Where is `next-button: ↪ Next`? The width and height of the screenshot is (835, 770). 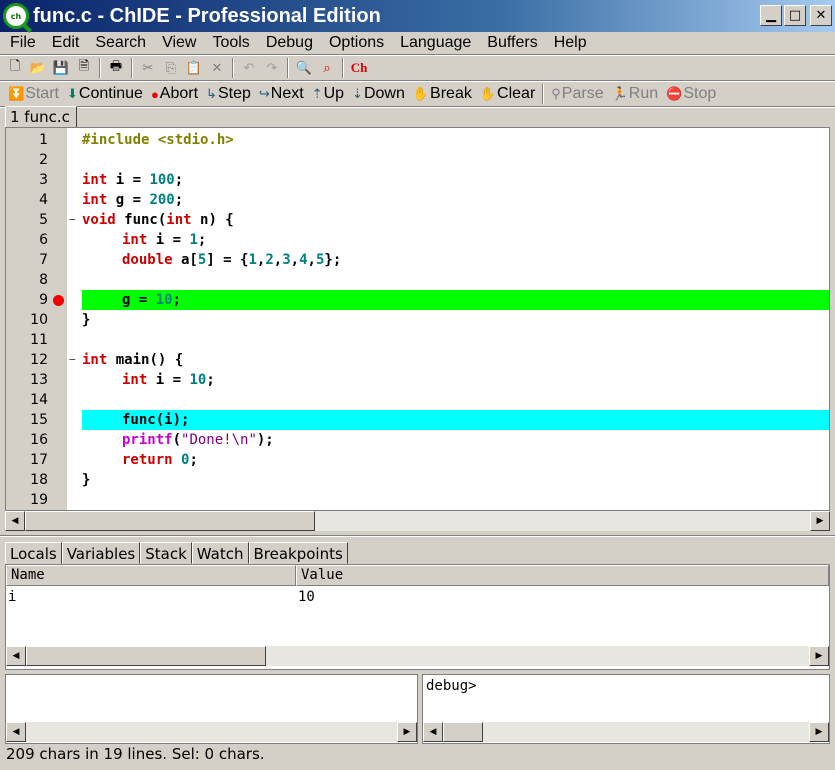 next-button: ↪ Next is located at coordinates (281, 94).